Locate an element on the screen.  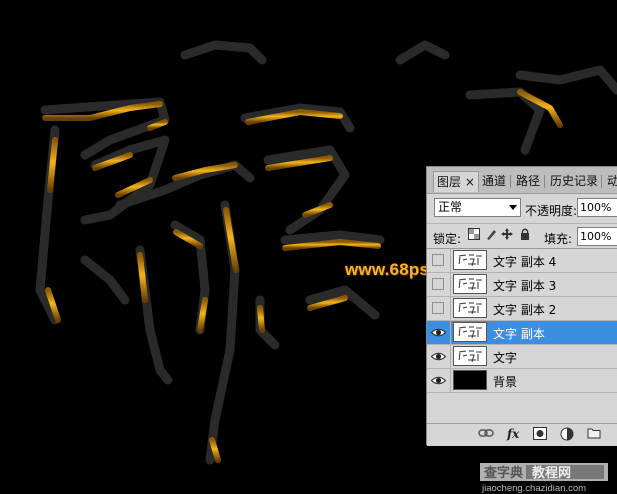
mask-icon is located at coordinates (540, 434).